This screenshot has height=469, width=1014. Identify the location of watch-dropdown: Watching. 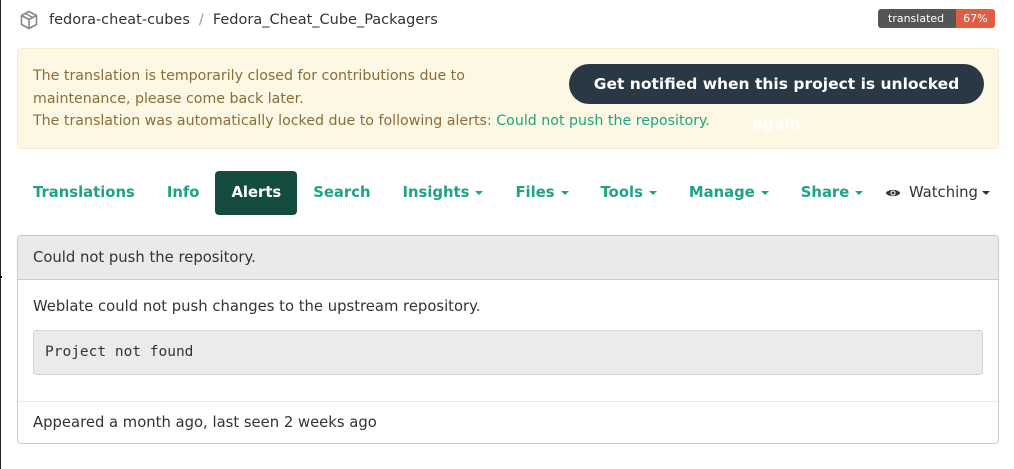
(937, 193).